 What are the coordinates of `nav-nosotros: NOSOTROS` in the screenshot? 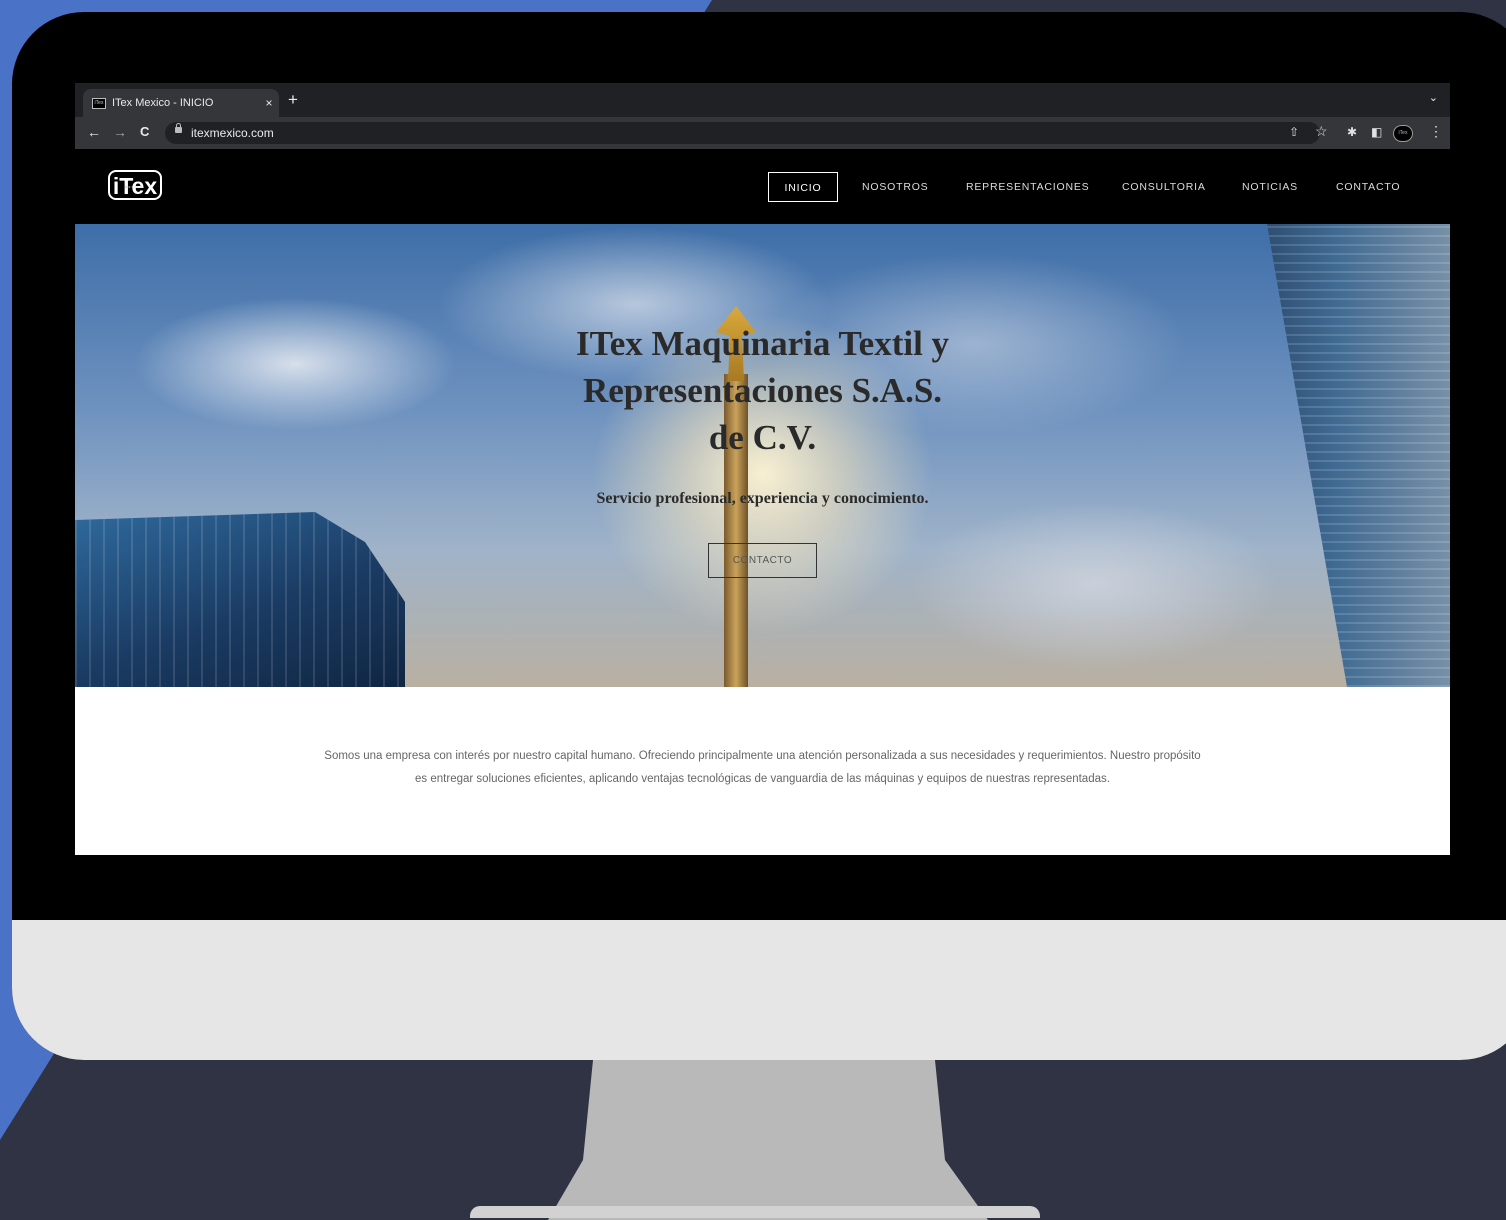 It's located at (895, 187).